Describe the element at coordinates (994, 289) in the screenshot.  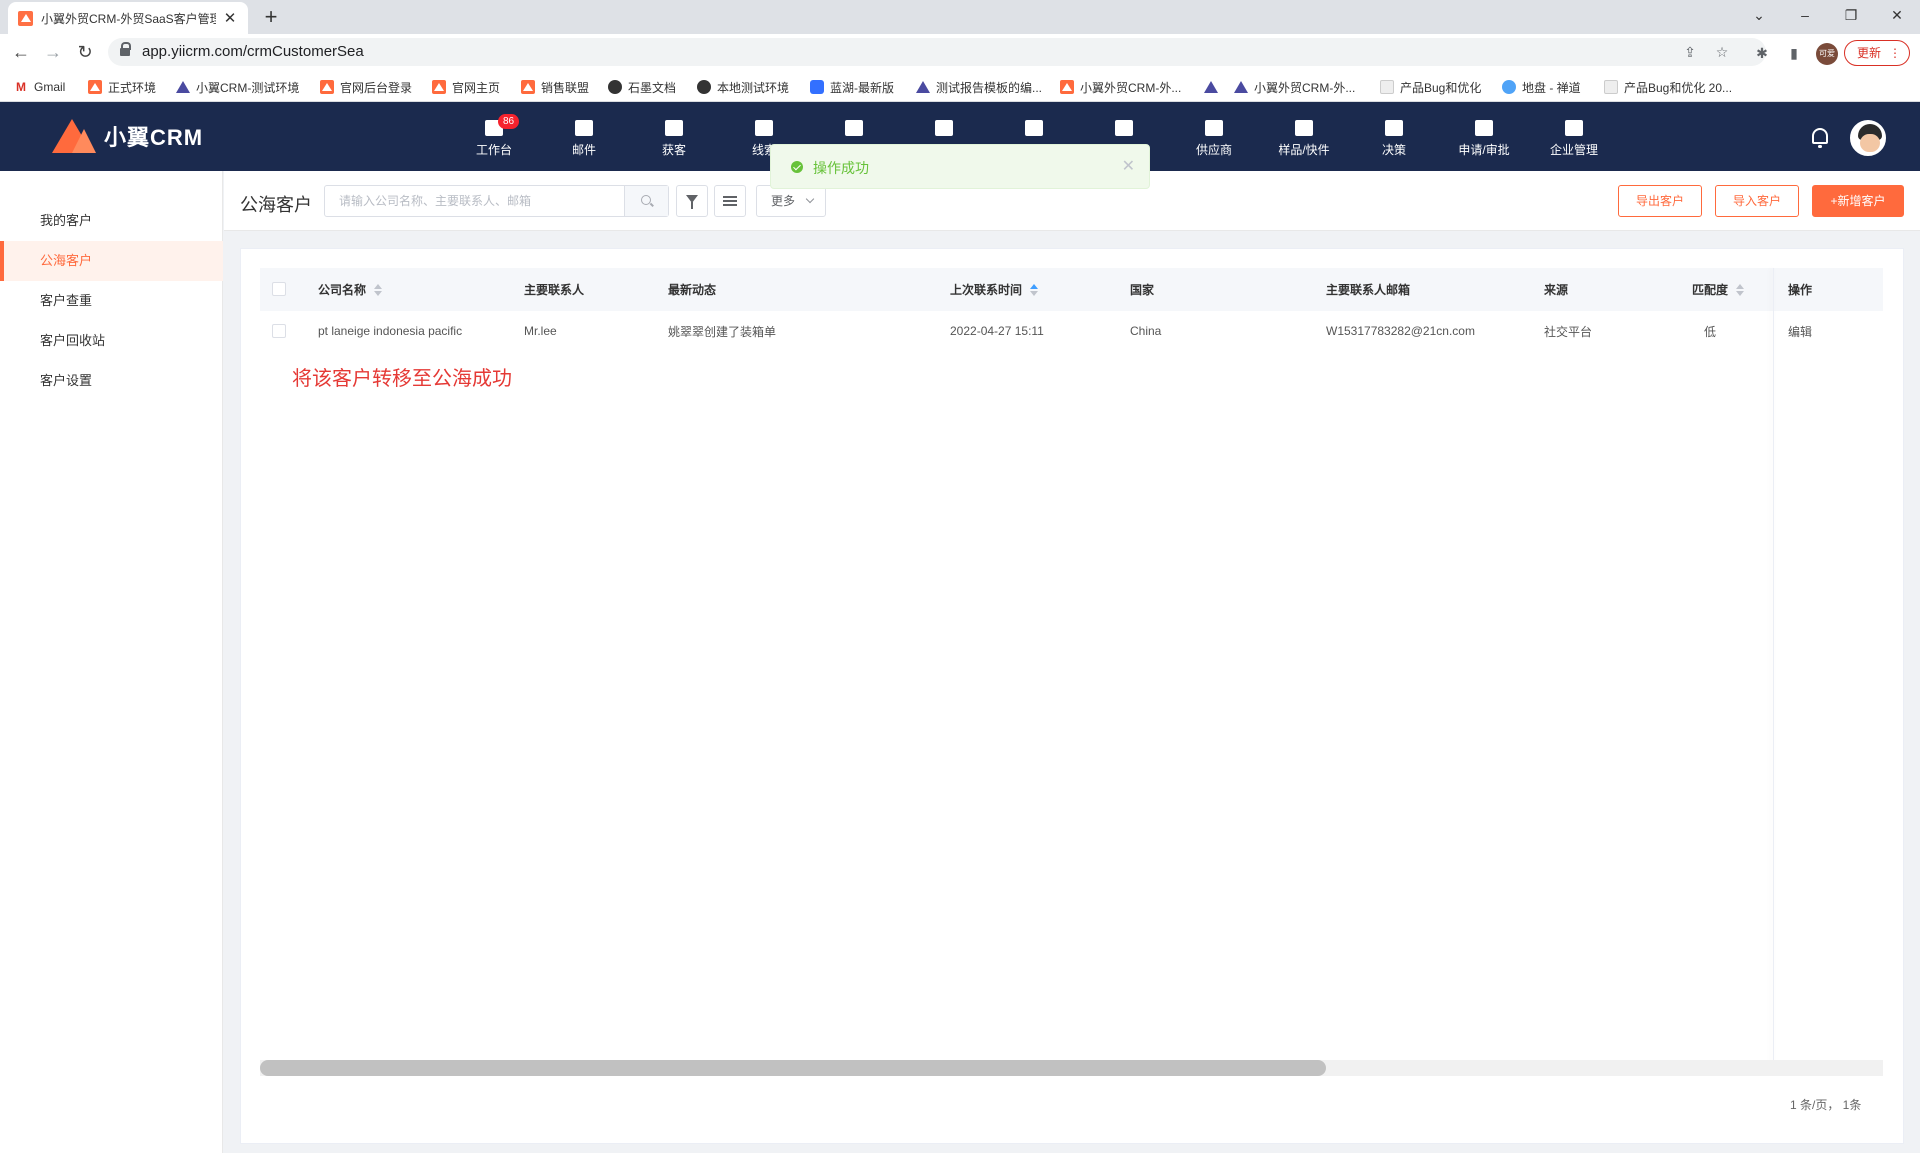
I see `column-header: 上次联系时间` at that location.